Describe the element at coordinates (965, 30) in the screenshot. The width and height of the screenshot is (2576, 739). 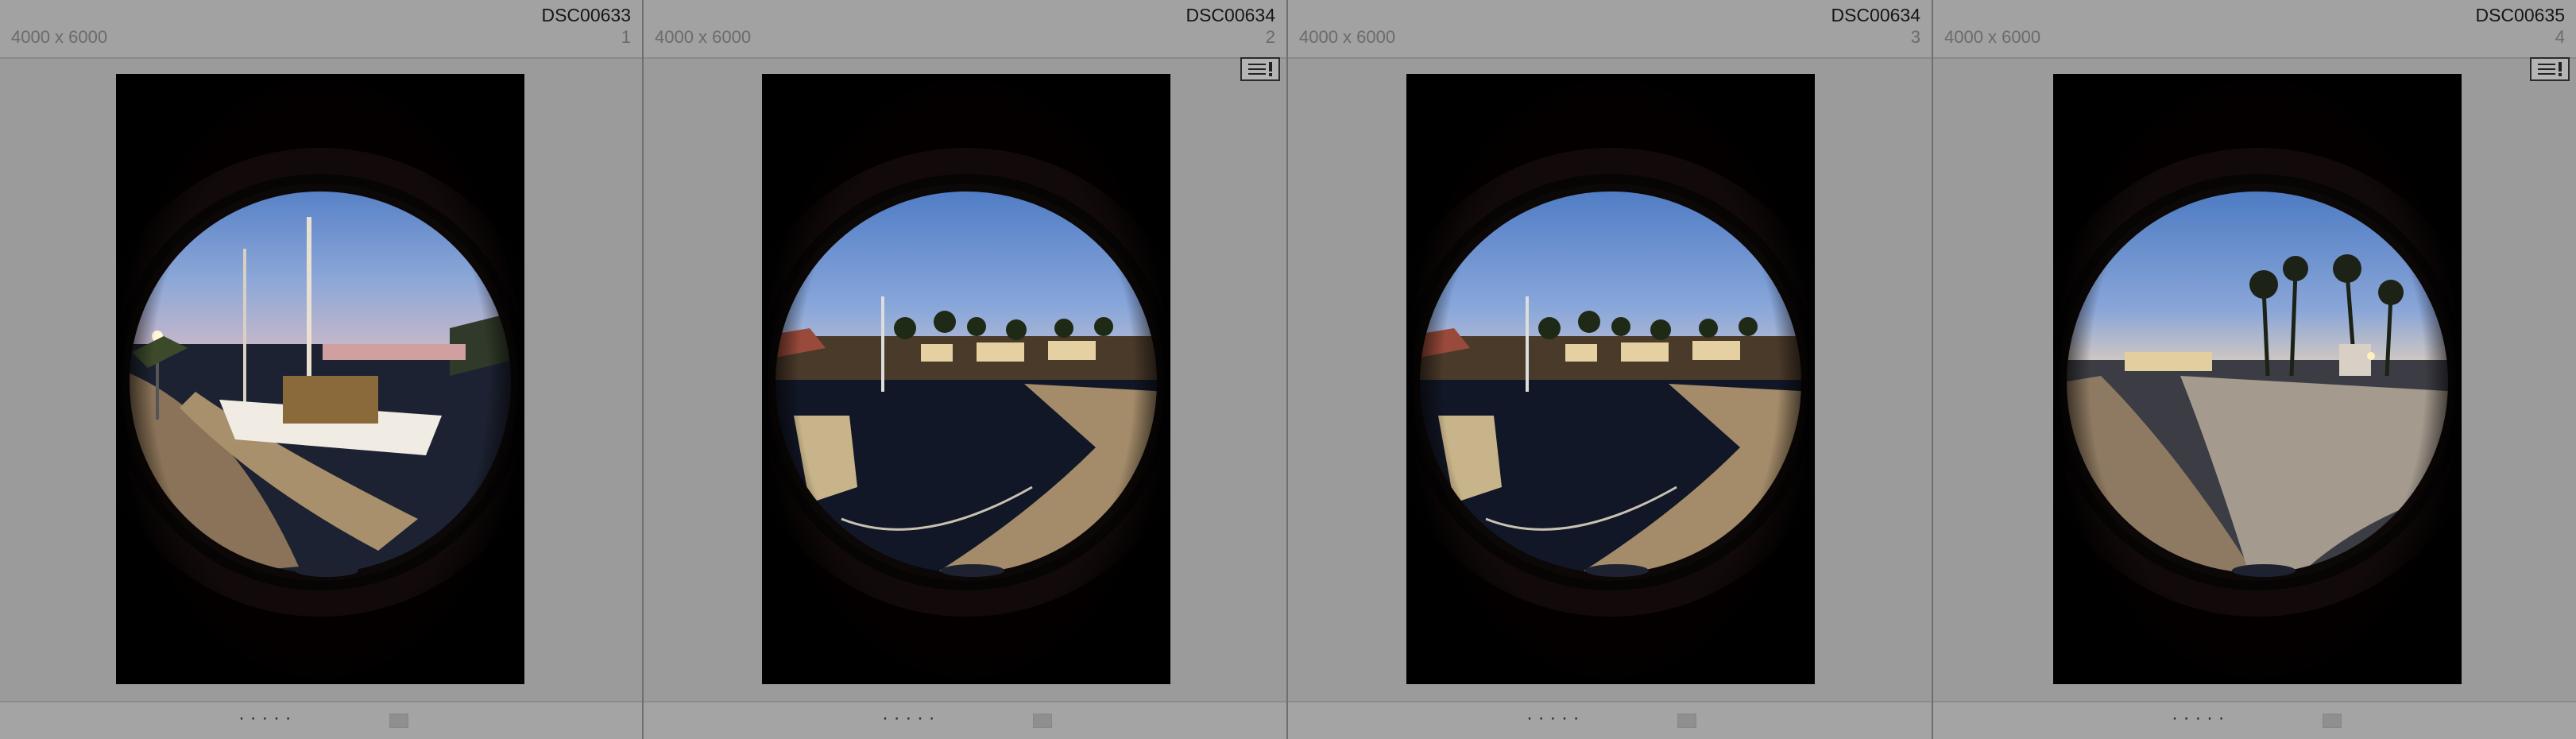
I see `cell-header: DSC00634 4000 x 6000 2` at that location.